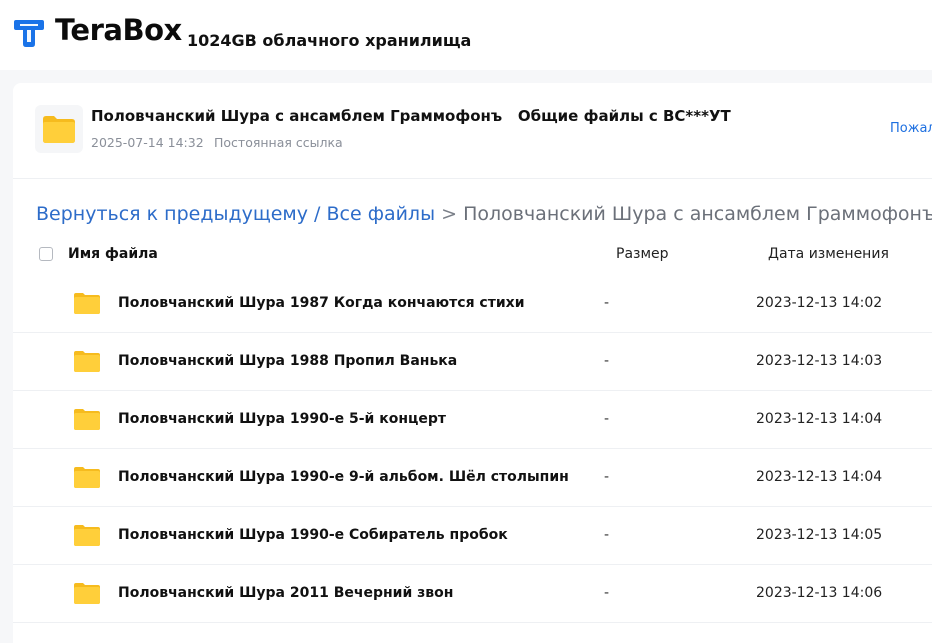 The image size is (932, 643). Describe the element at coordinates (287, 361) in the screenshot. I see `file-name: Половчанский Шура 1988 Пропил Ванька` at that location.